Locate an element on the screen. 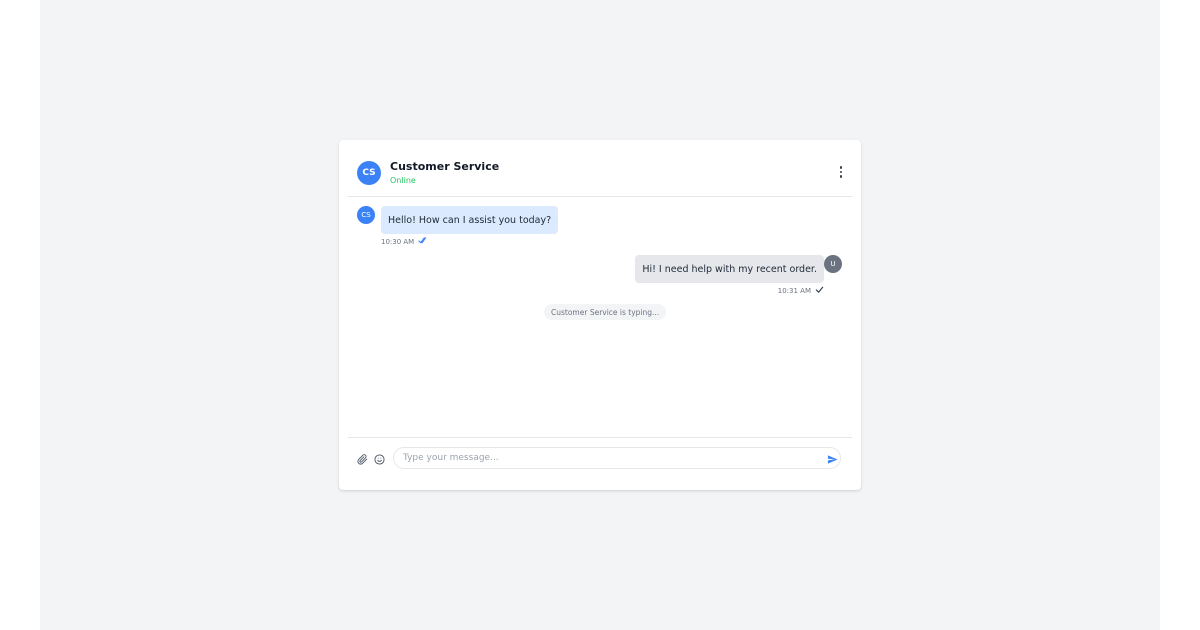  chat-header: CS Customer Service Online is located at coordinates (600, 168).